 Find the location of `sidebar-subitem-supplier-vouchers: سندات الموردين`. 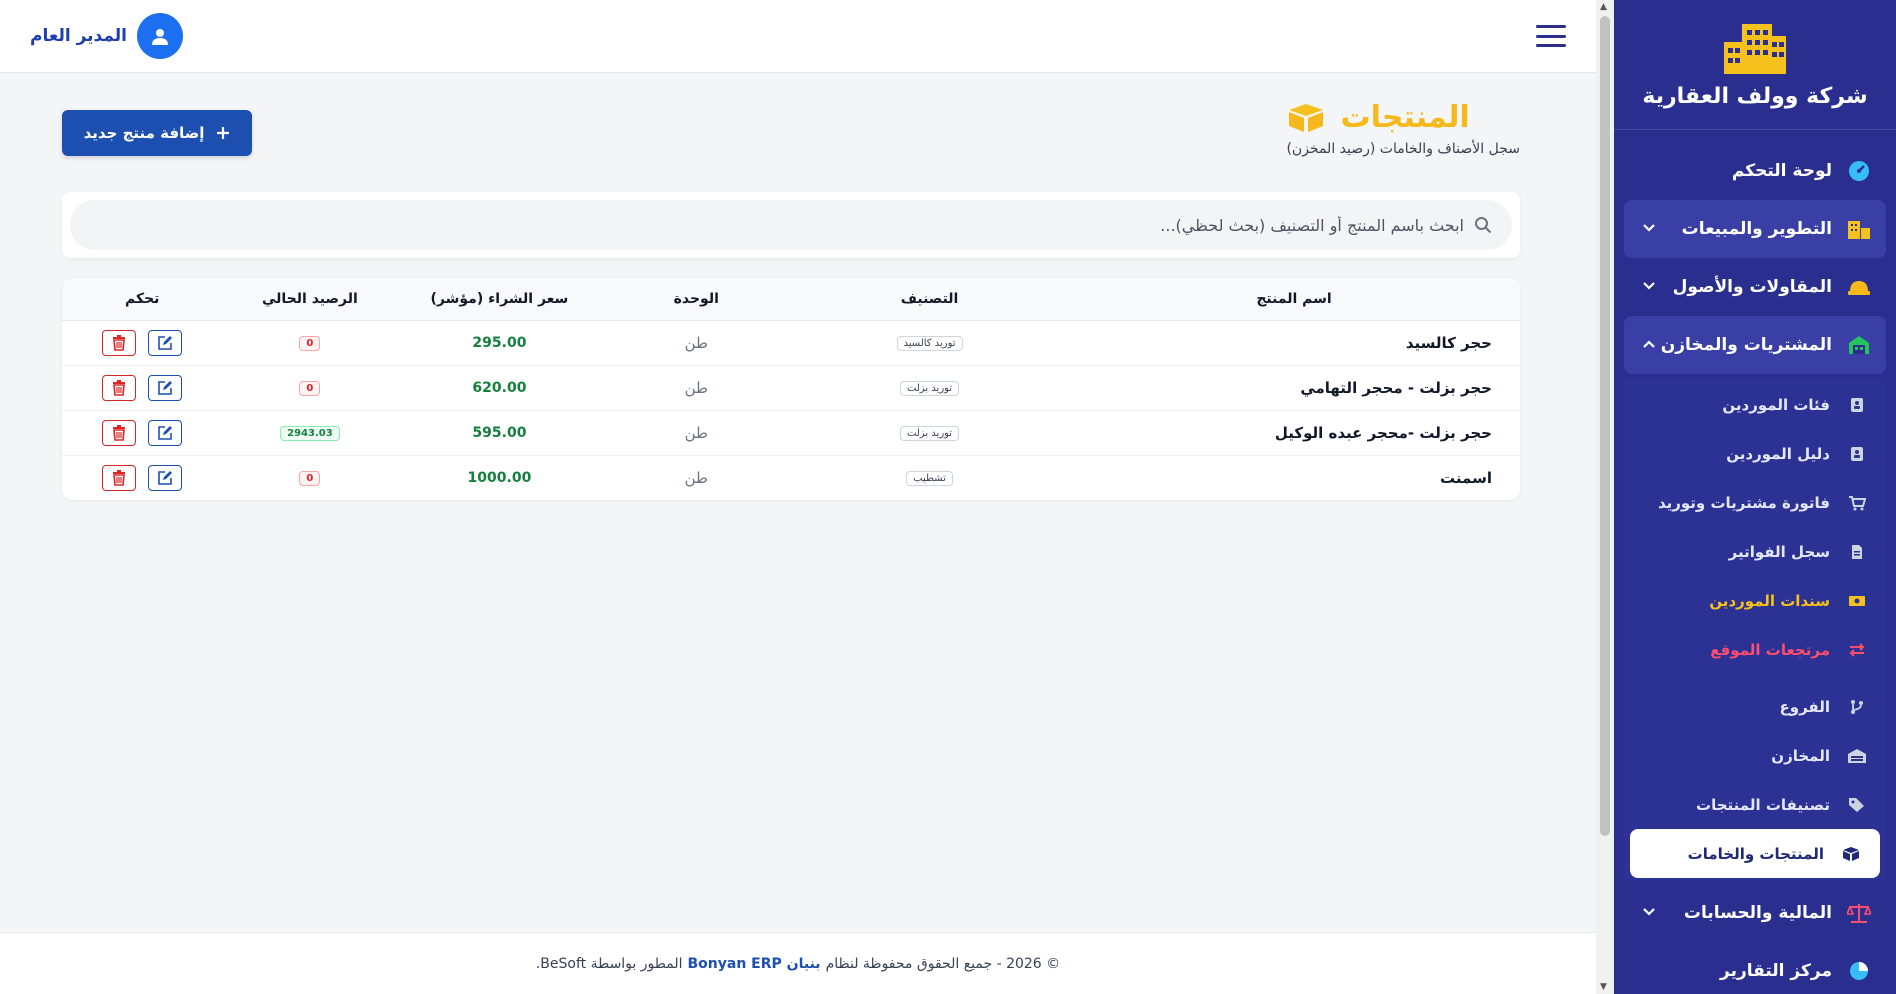

sidebar-subitem-supplier-vouchers: سندات الموردين is located at coordinates (1755, 600).